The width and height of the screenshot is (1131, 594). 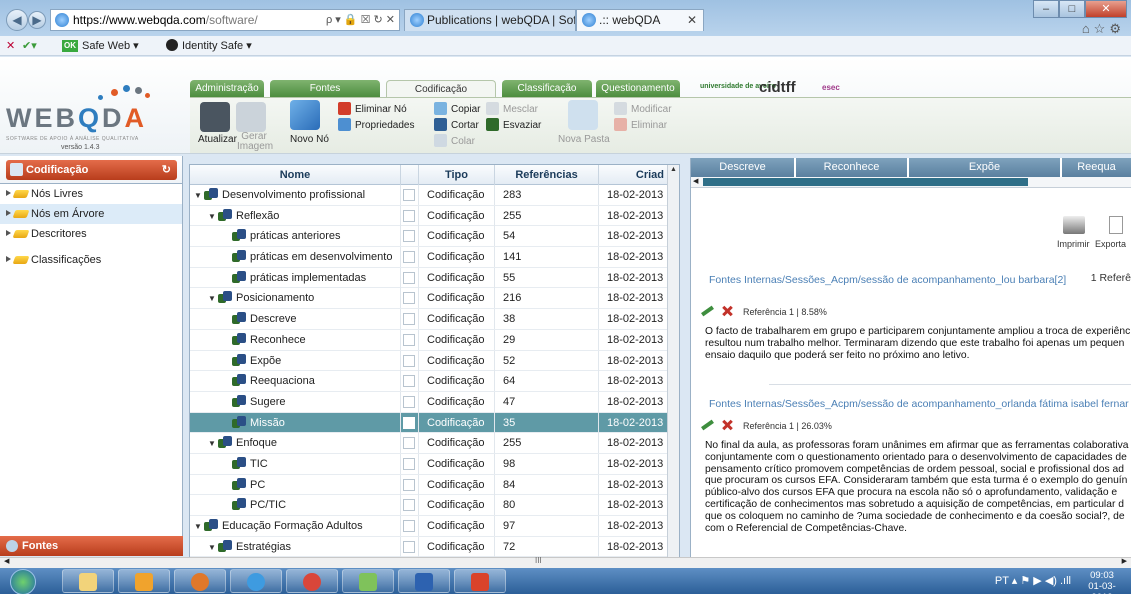 What do you see at coordinates (10, 46) in the screenshot?
I see `close-icon: ✕` at bounding box center [10, 46].